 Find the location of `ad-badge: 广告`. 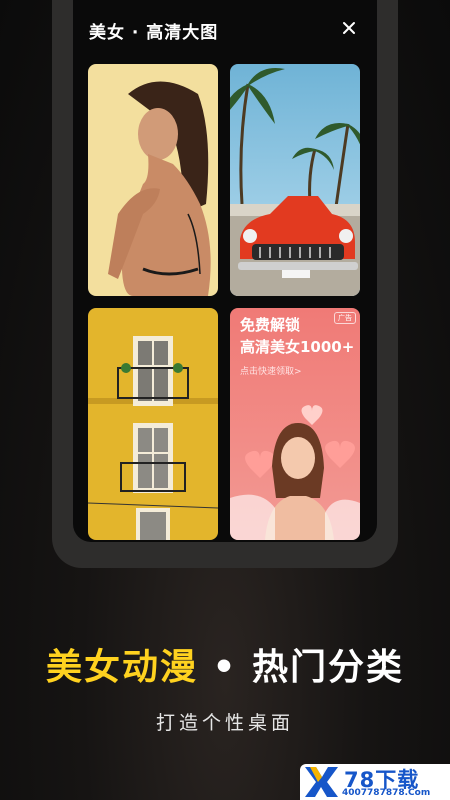

ad-badge: 广告 is located at coordinates (345, 318).